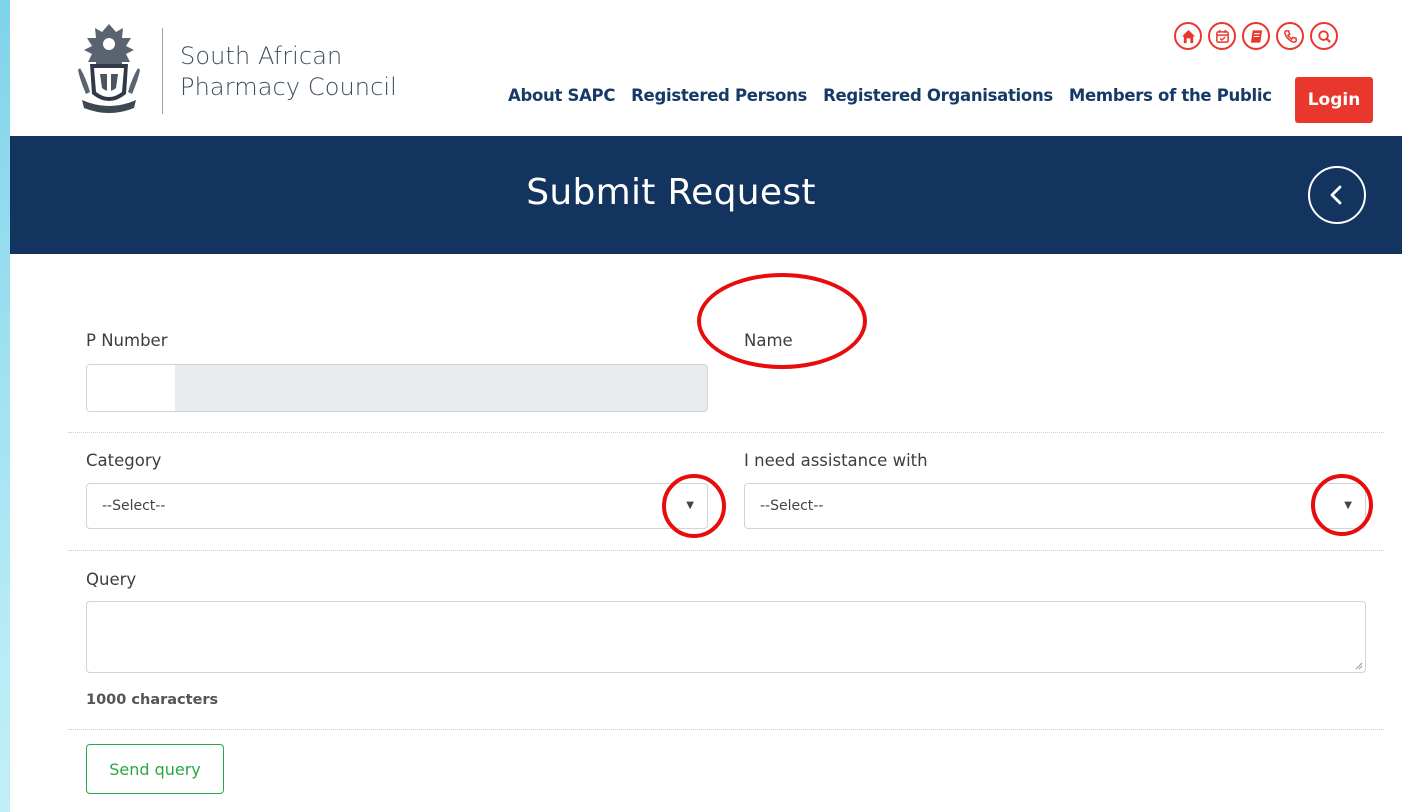 The width and height of the screenshot is (1402, 812). I want to click on p-number-label: P Number, so click(127, 340).